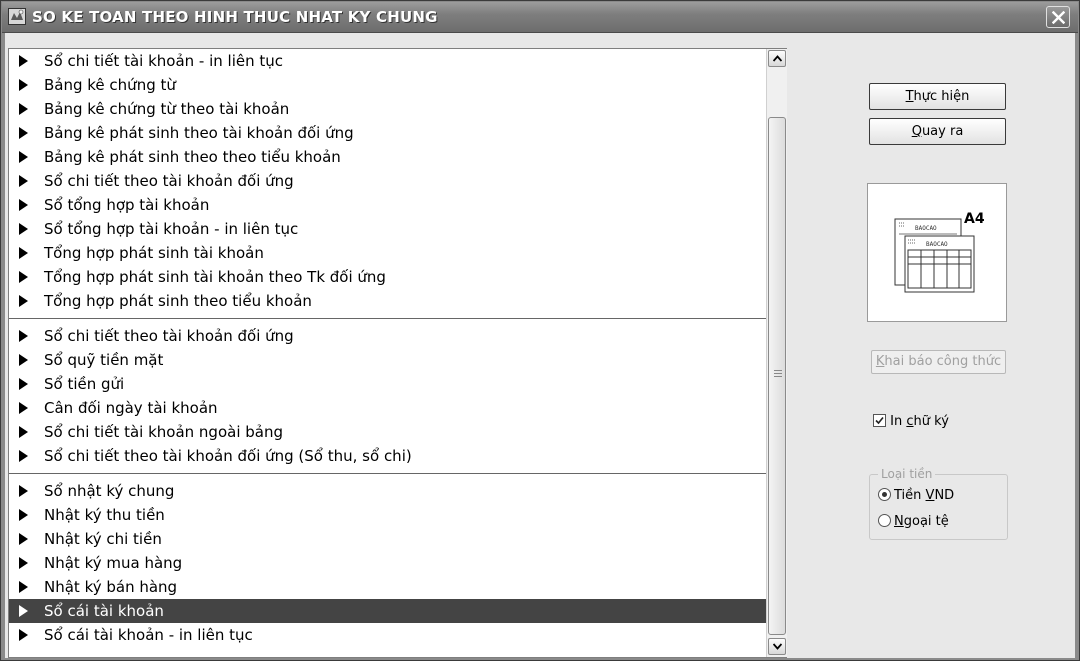 The width and height of the screenshot is (1080, 661). Describe the element at coordinates (387, 229) in the screenshot. I see `list-item: Sổ tổng hợp tài khoản - in liên tục` at that location.